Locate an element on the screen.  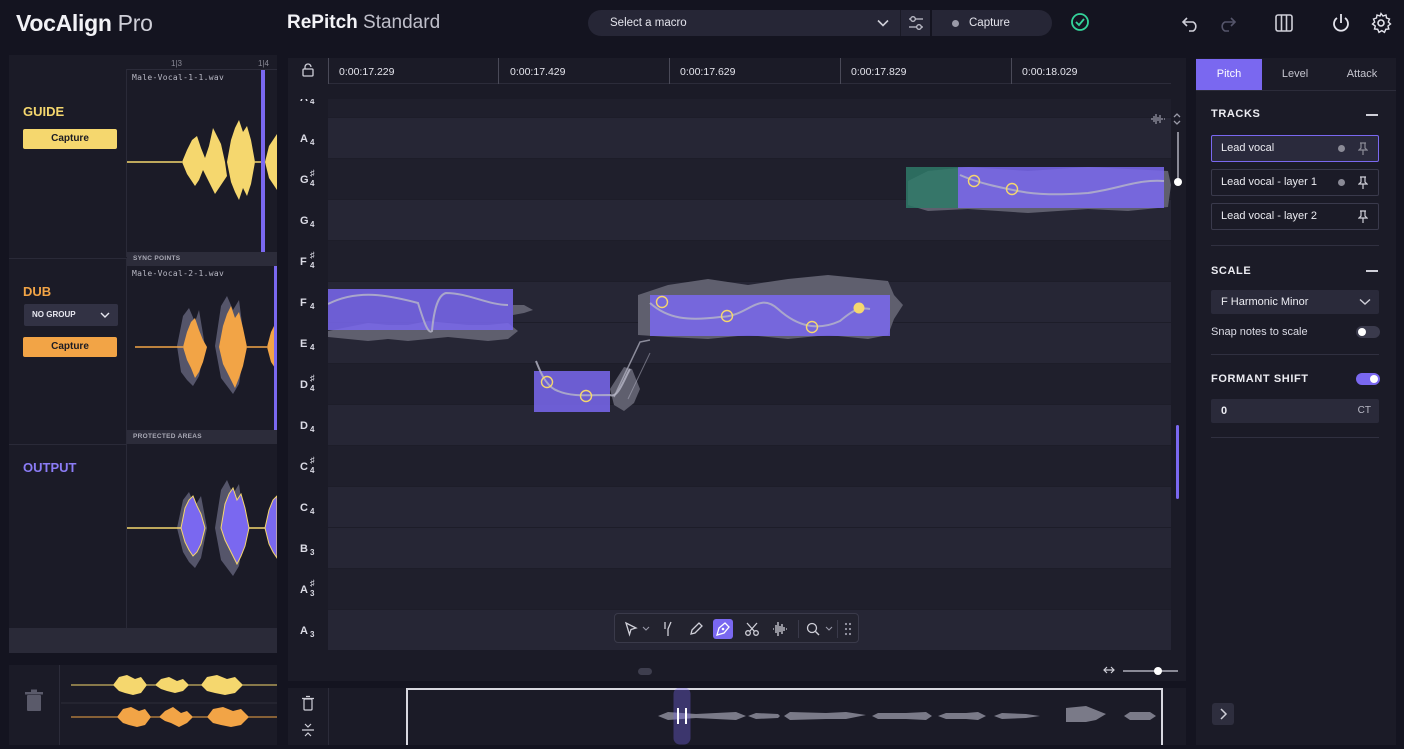
dub-capture-button: Capture is located at coordinates (70, 347).